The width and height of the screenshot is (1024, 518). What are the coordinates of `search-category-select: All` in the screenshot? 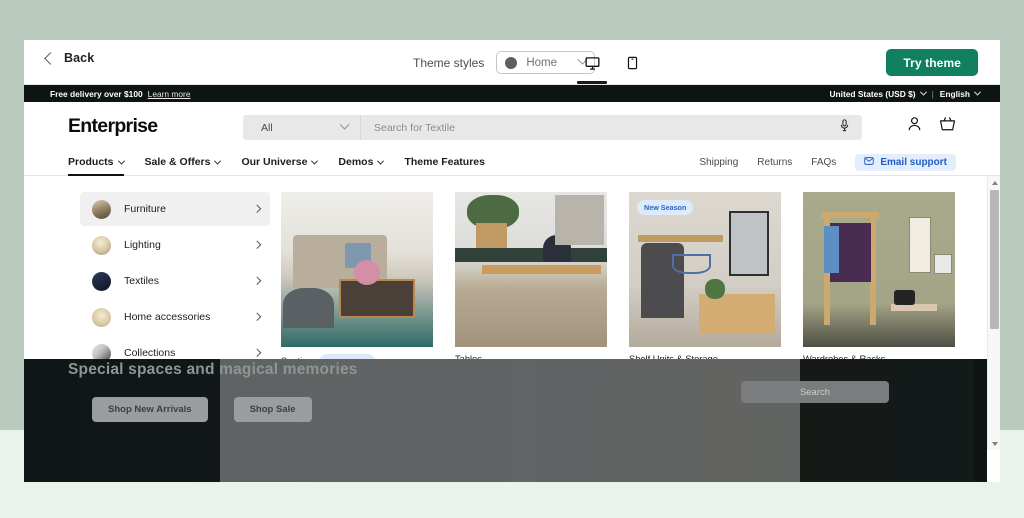 It's located at (302, 127).